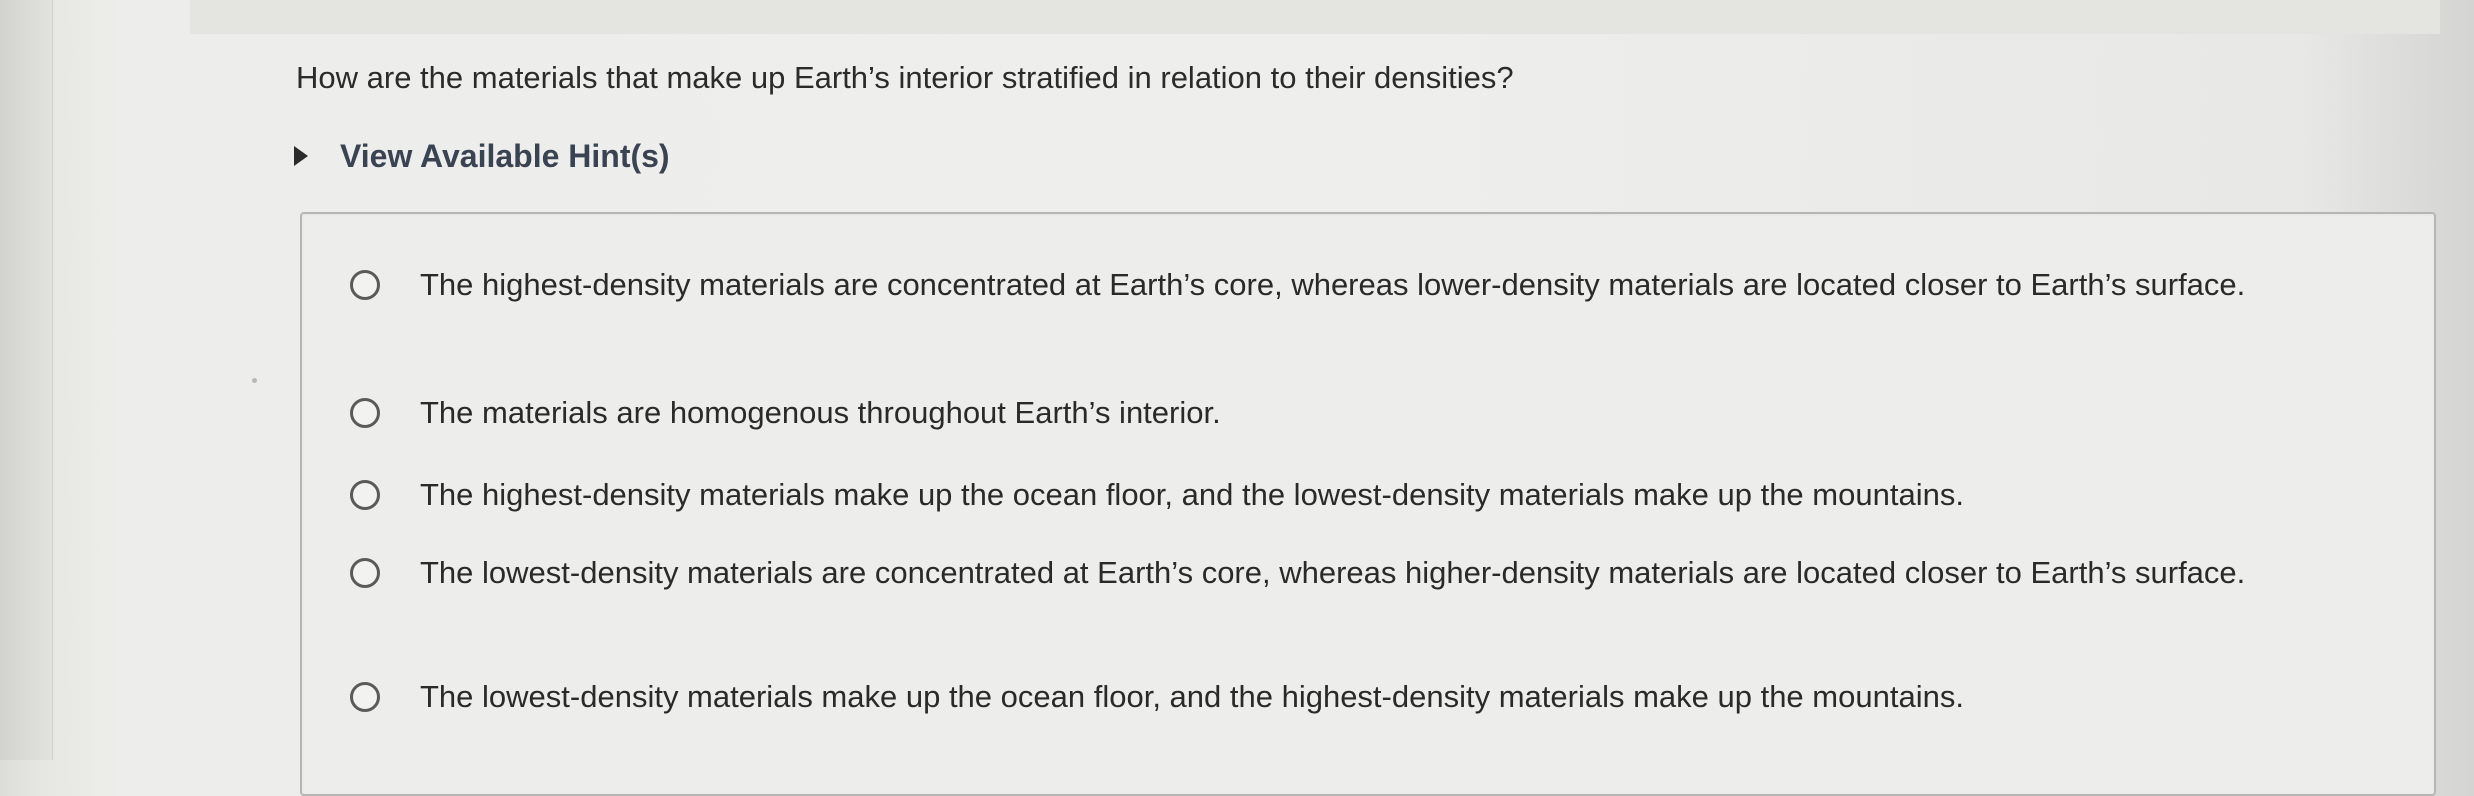 The width and height of the screenshot is (2474, 796). I want to click on view-hints-toggle: View Available Hint(s), so click(482, 156).